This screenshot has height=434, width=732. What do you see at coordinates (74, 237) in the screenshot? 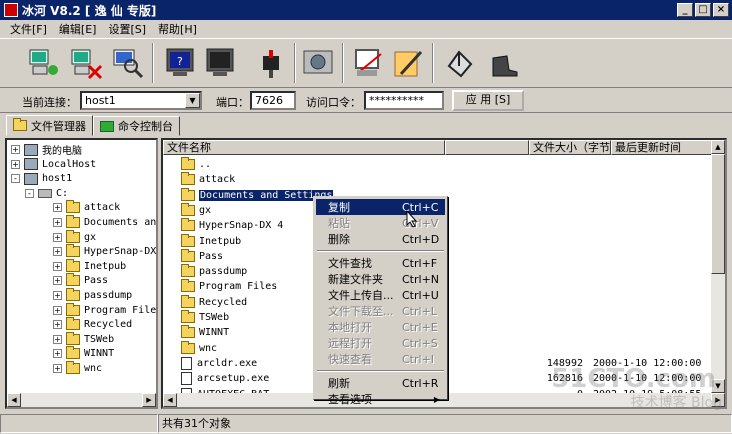
I see `tree-item: + gx` at bounding box center [74, 237].